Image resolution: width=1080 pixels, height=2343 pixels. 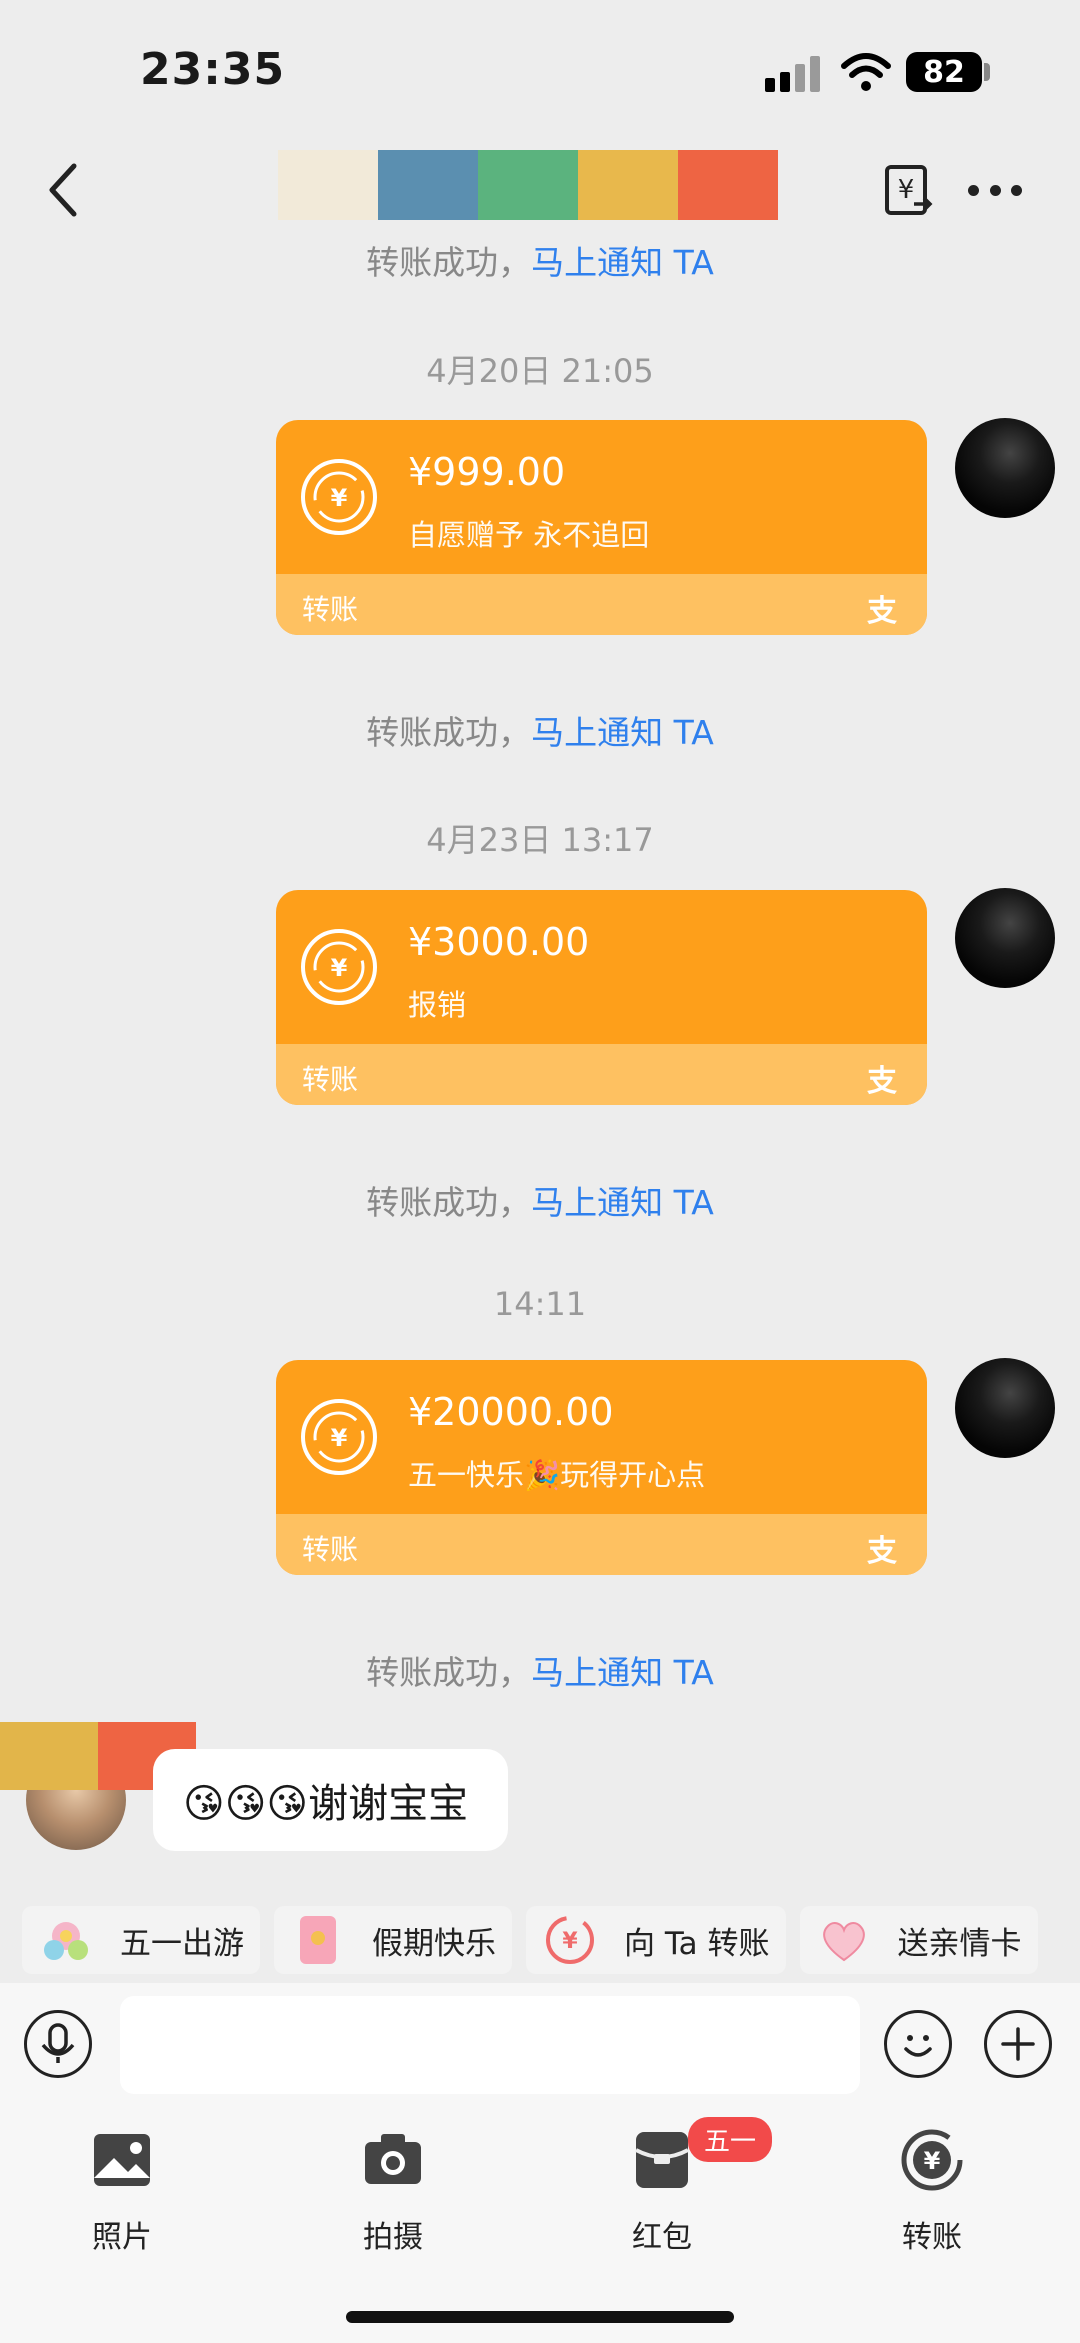 I want to click on emoji-button, so click(x=918, y=2044).